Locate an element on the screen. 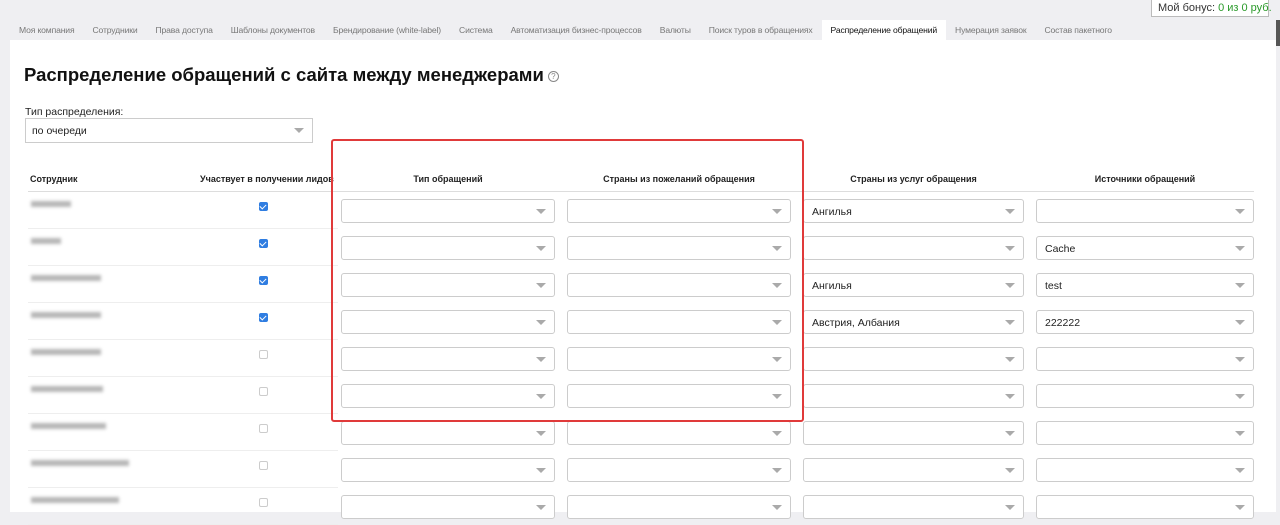 The height and width of the screenshot is (525, 1280). distribution-type-select: по очереди is located at coordinates (169, 130).